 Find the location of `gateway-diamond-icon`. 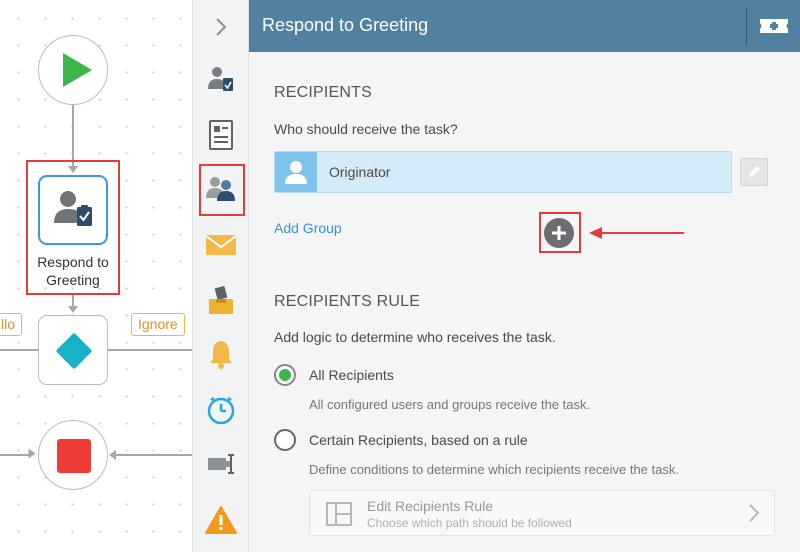

gateway-diamond-icon is located at coordinates (74, 351).